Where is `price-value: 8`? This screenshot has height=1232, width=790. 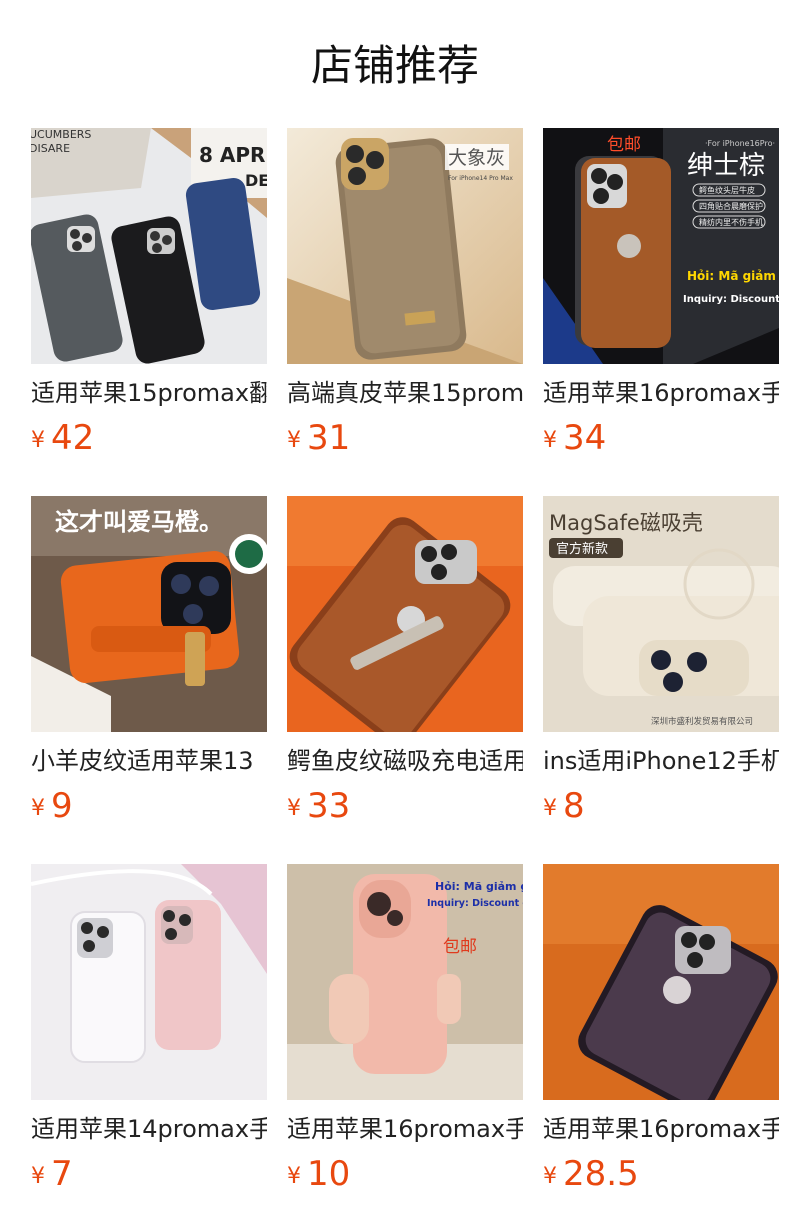 price-value: 8 is located at coordinates (574, 806).